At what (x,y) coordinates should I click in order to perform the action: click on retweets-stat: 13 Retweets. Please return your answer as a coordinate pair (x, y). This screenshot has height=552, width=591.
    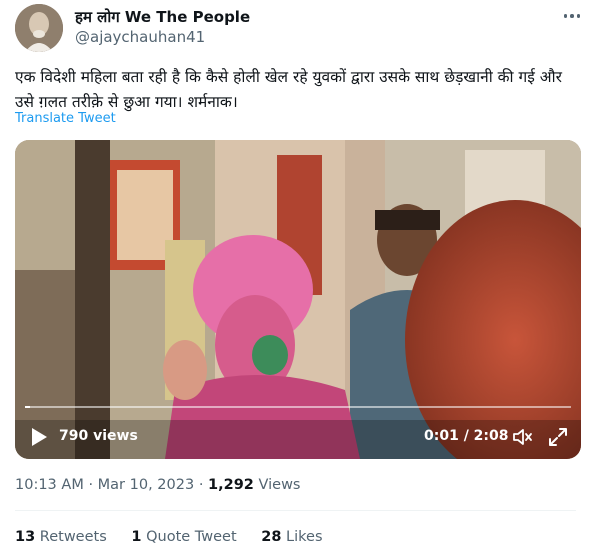
    Looking at the image, I should click on (61, 537).